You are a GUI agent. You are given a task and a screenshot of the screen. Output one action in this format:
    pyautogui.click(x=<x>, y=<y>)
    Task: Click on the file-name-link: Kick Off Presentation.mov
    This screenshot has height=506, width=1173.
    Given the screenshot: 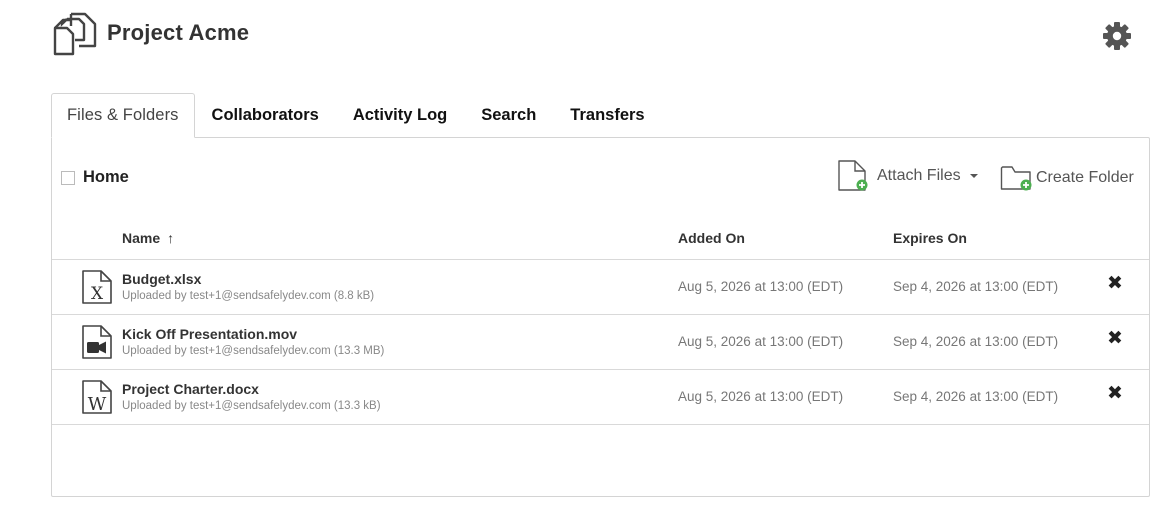 What is the action you would take?
    pyautogui.click(x=209, y=334)
    